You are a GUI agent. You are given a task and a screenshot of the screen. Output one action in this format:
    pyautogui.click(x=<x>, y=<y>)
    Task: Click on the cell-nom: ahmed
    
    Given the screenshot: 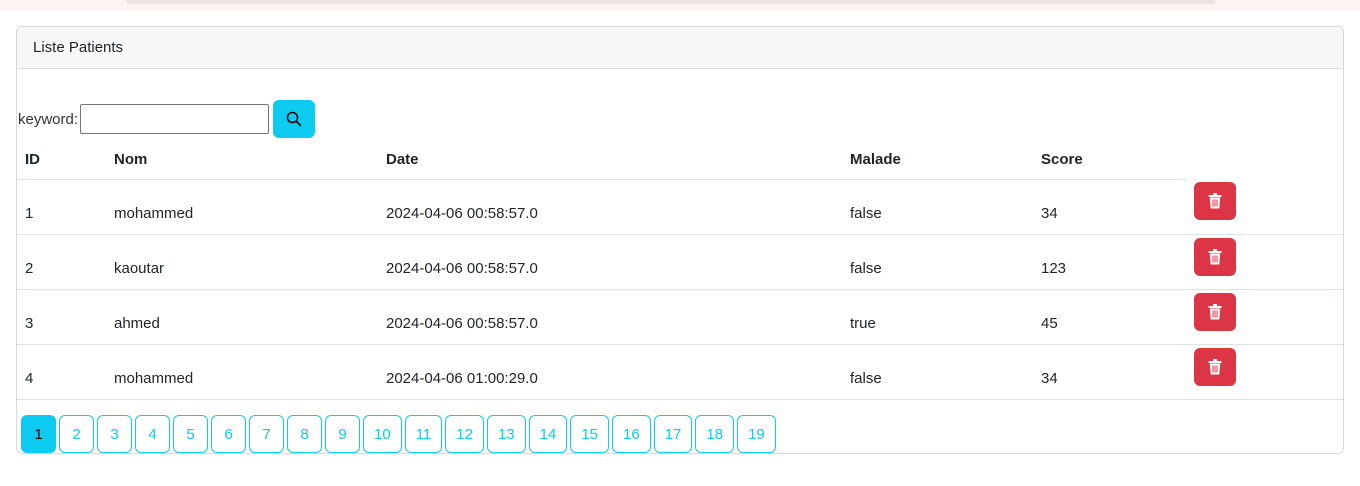 What is the action you would take?
    pyautogui.click(x=242, y=317)
    